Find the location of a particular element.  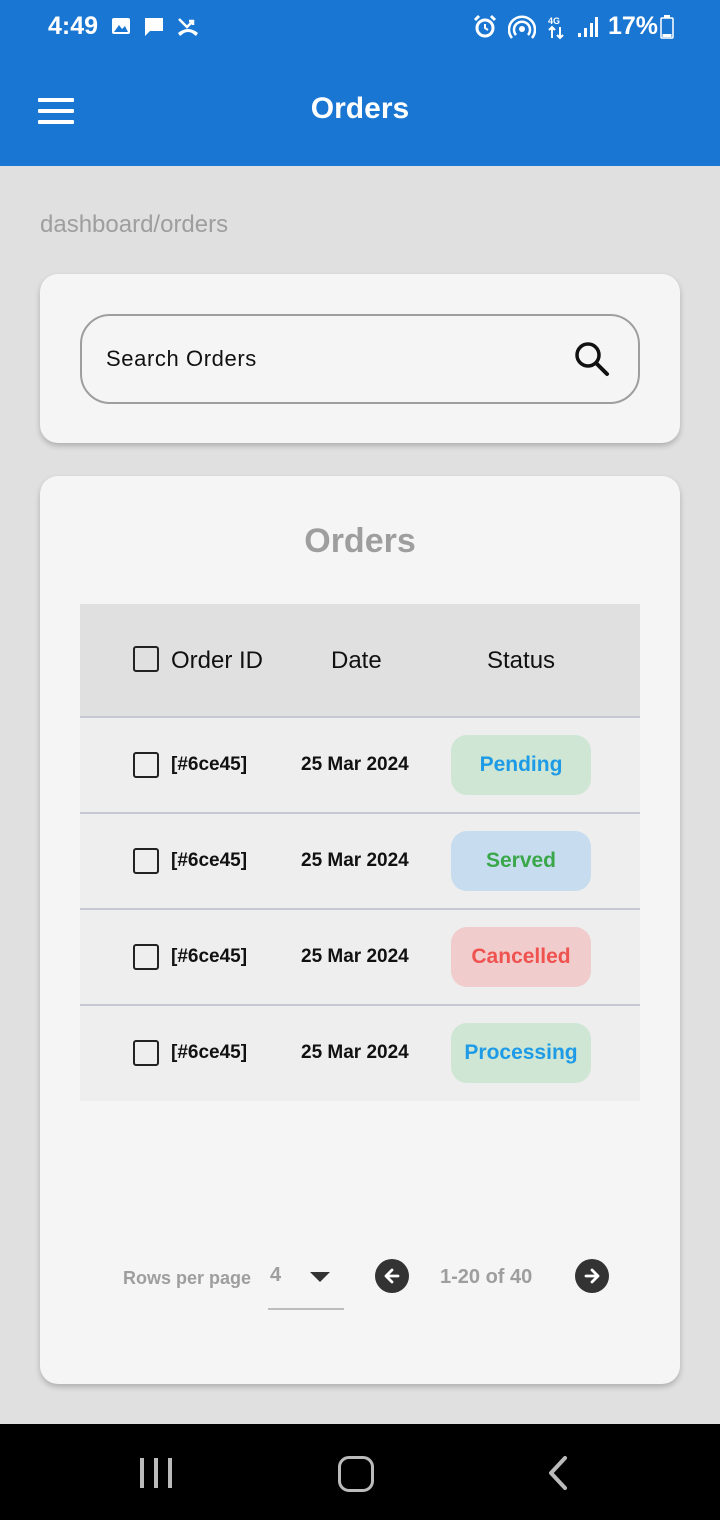

battery-percent: 17% is located at coordinates (632, 26).